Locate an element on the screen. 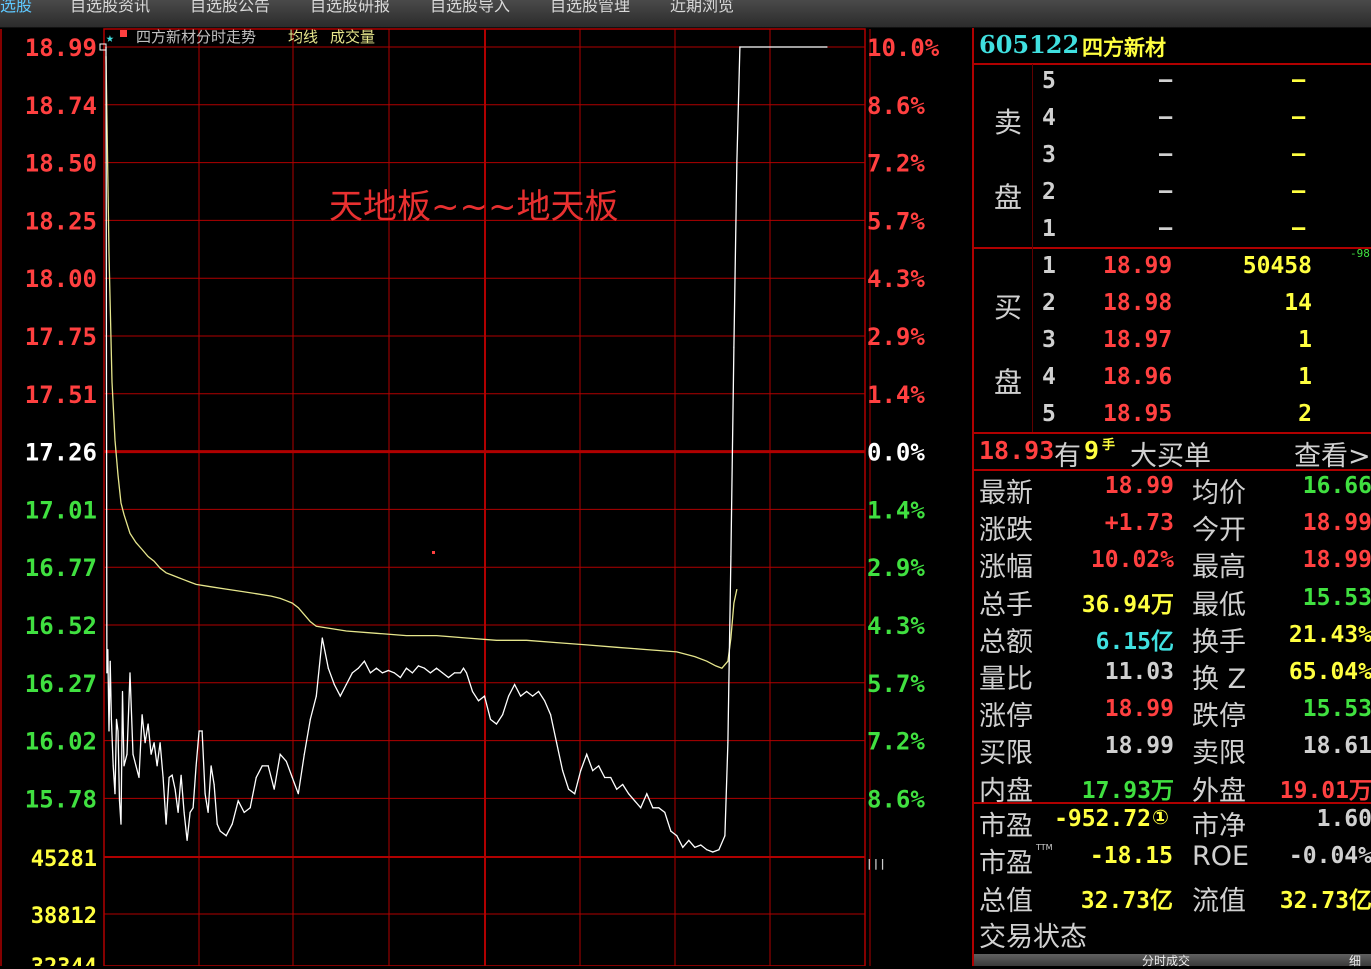  stat-label: 总额 is located at coordinates (1006, 642).